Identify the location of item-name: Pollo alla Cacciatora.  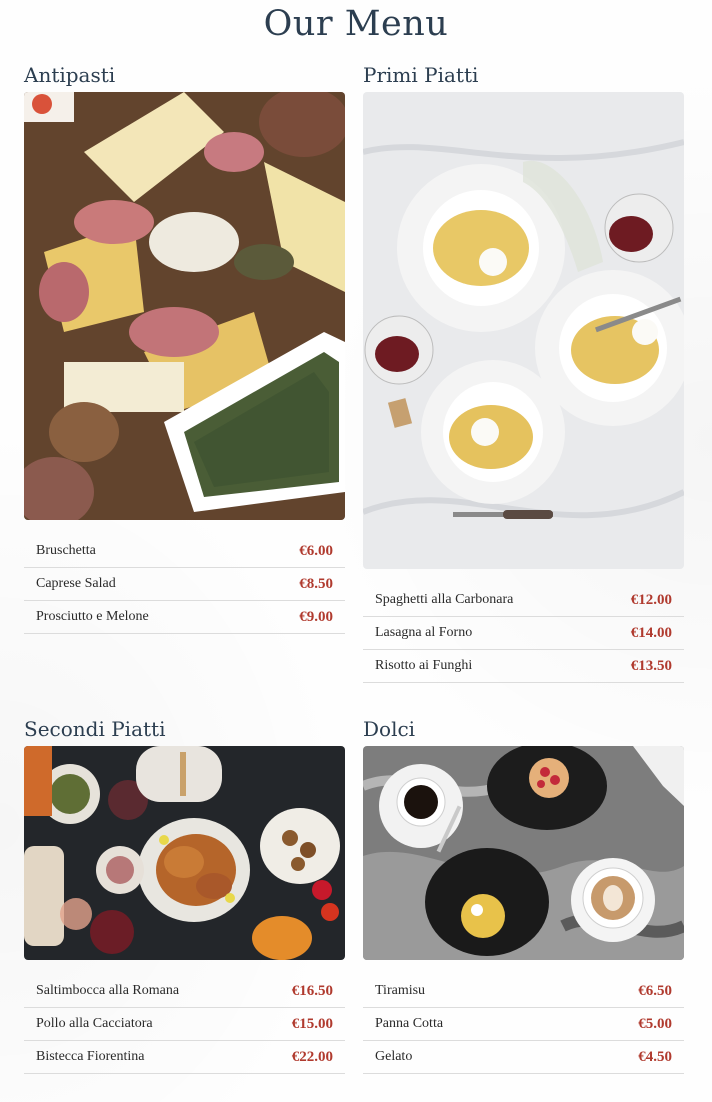
(94, 1023).